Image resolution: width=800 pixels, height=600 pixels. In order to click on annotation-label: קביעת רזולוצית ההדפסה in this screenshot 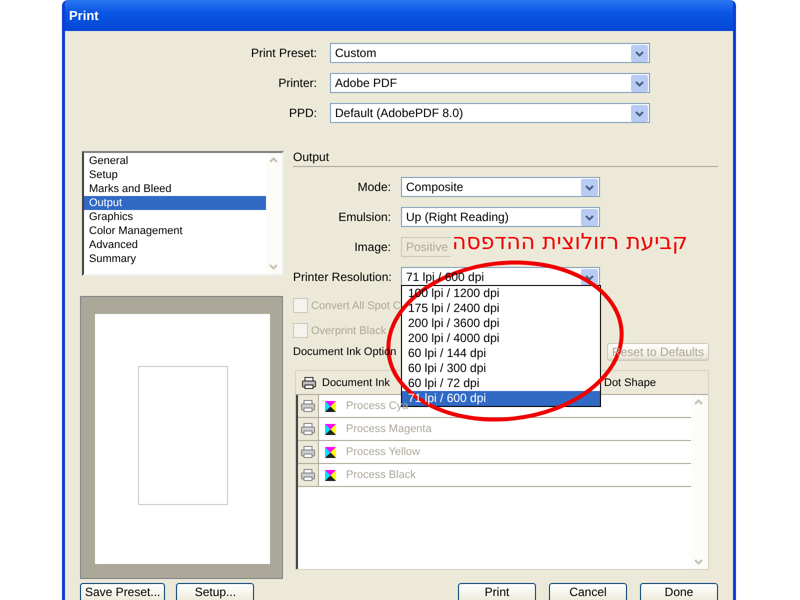, I will do `click(570, 242)`.